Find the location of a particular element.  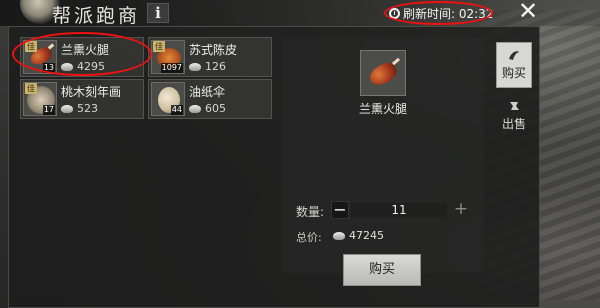

item-price: 605 is located at coordinates (207, 108).